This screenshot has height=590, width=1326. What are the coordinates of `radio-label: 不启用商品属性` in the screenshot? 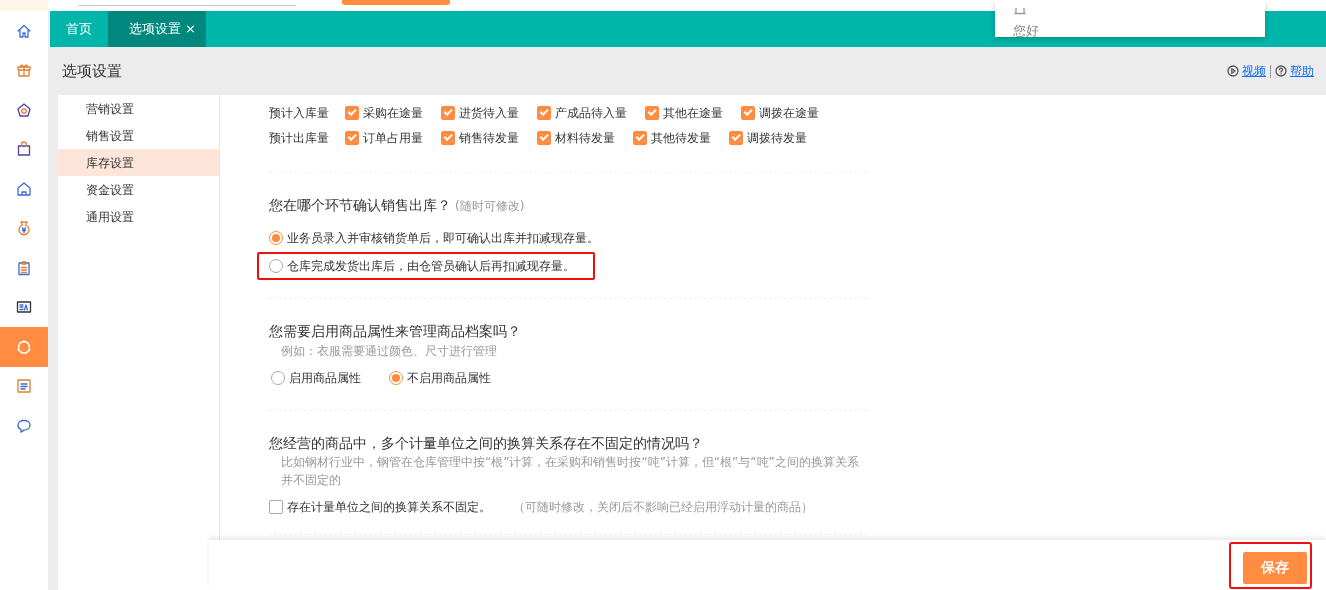 It's located at (449, 378).